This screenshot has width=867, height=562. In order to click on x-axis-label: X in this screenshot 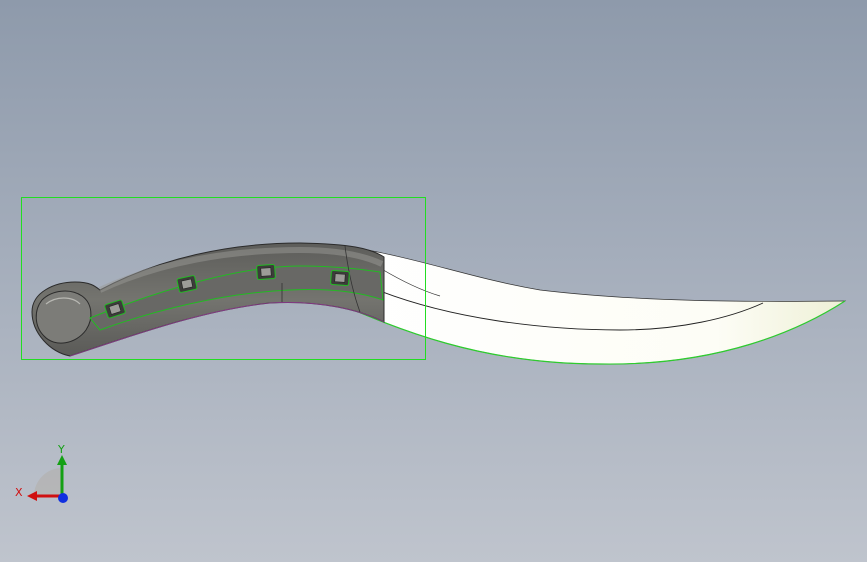, I will do `click(19, 492)`.